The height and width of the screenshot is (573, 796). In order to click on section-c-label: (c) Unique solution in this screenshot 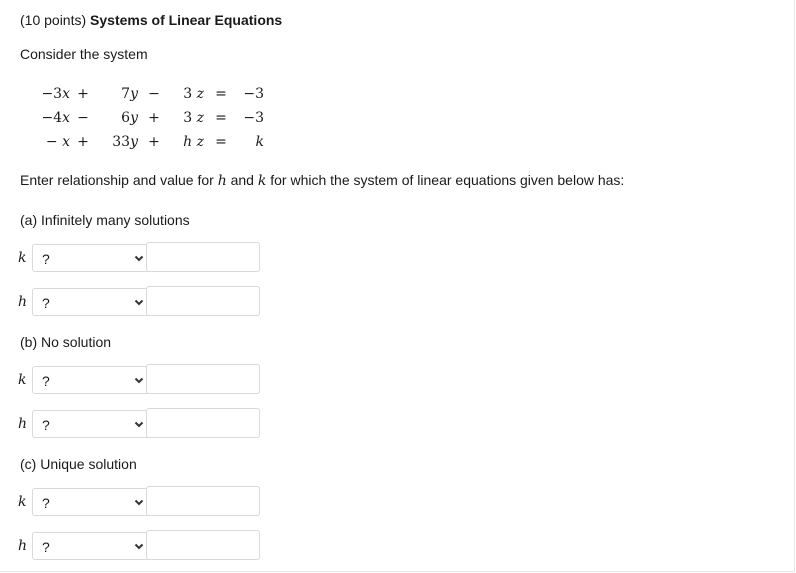, I will do `click(78, 464)`.